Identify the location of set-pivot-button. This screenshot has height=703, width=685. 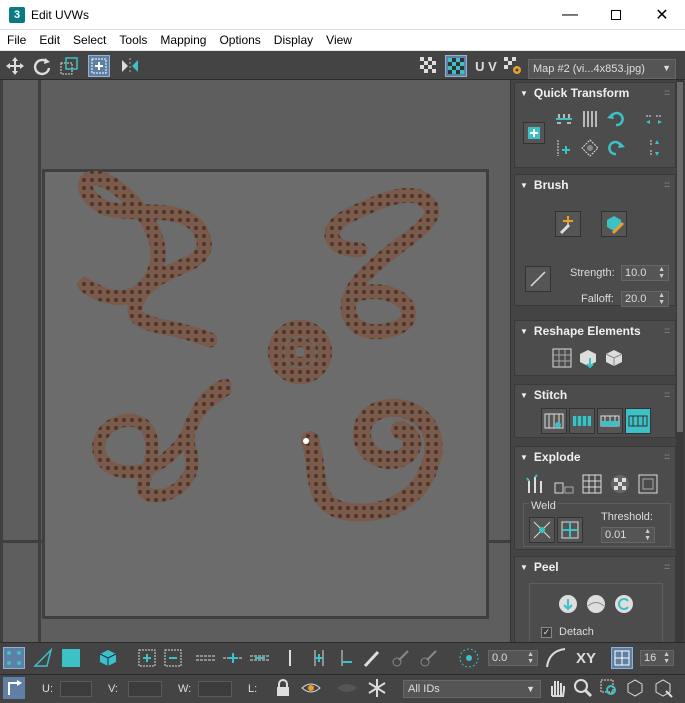
(534, 133).